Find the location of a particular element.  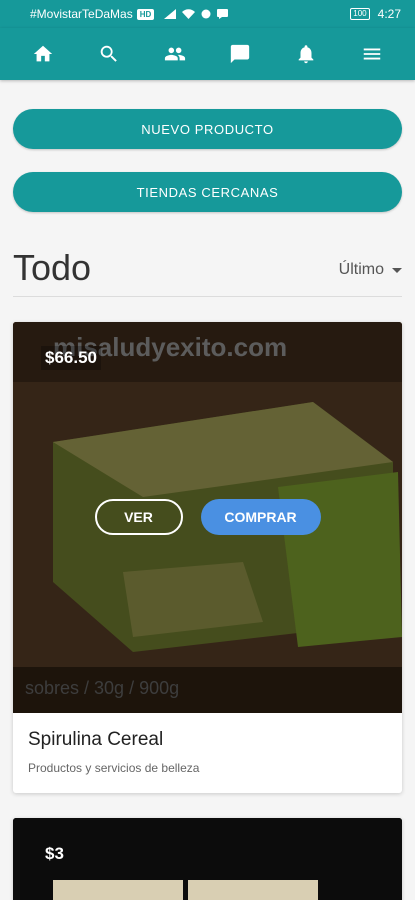

app-notification-icon is located at coordinates (206, 14).